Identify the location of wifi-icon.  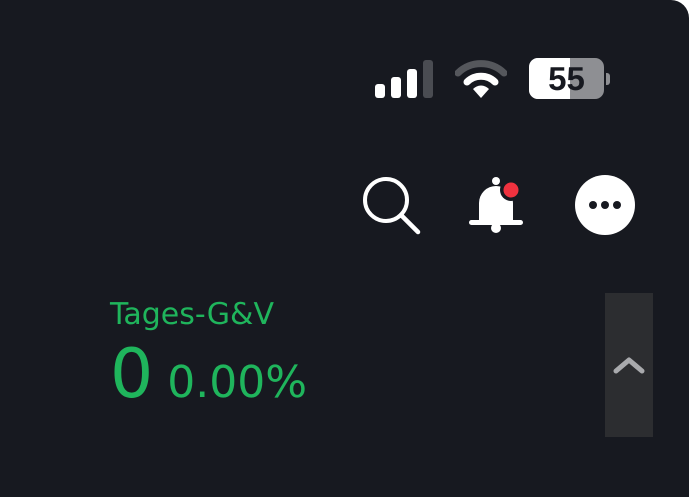
(481, 79).